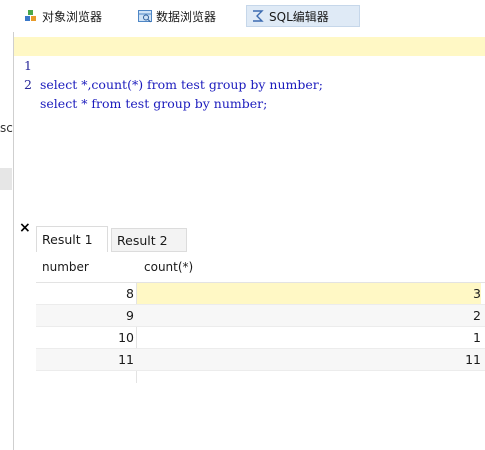  What do you see at coordinates (85, 293) in the screenshot?
I see `cell-number: 8` at bounding box center [85, 293].